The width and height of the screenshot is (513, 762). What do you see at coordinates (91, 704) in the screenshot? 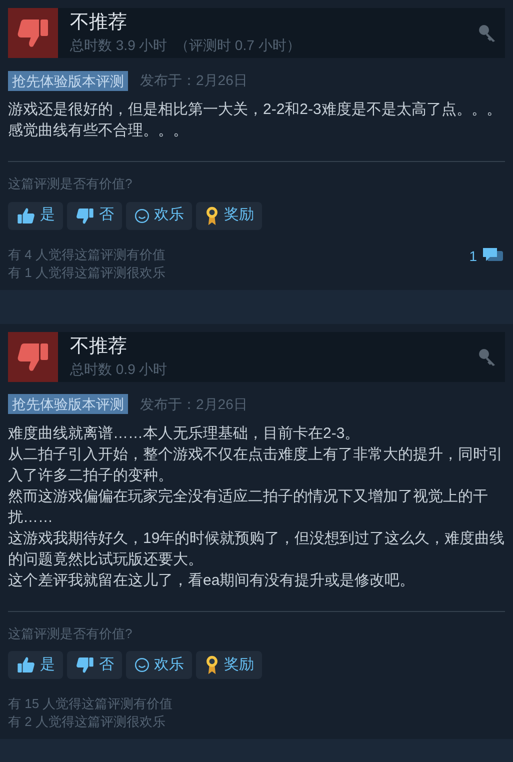
I see `vote-count-text: 有 15 人觉得这篇评测有价值` at bounding box center [91, 704].